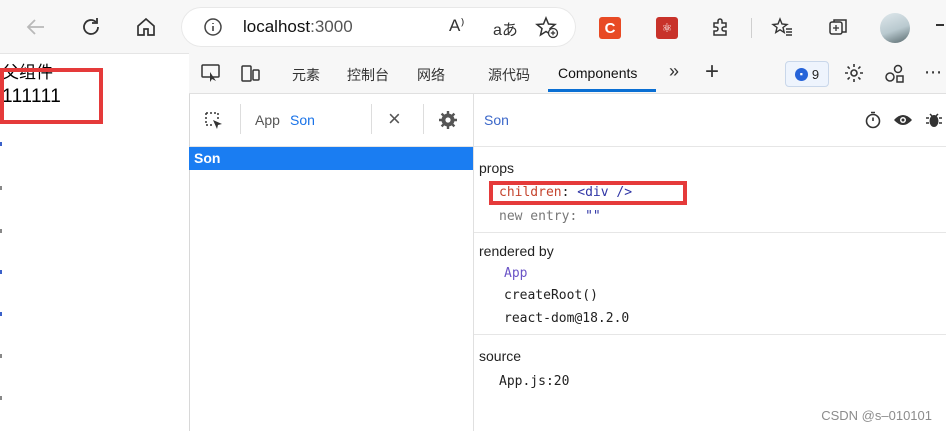  Describe the element at coordinates (331, 158) in the screenshot. I see `tree-item-son: Son` at that location.